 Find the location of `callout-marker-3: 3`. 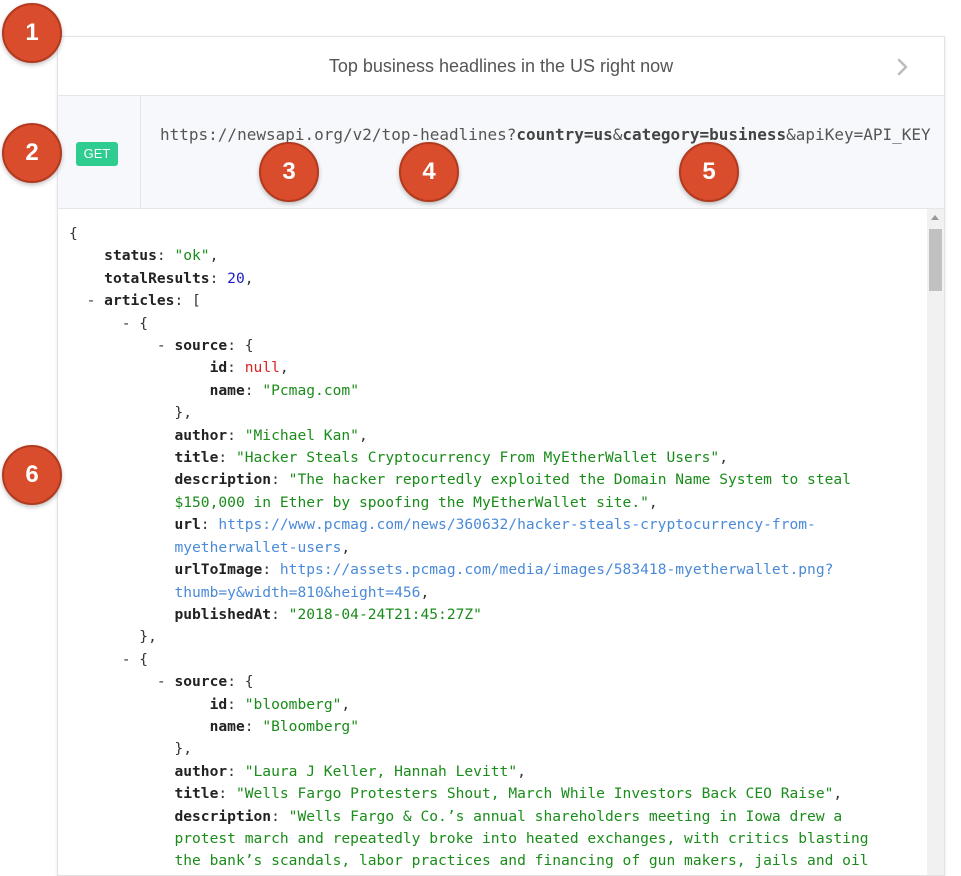

callout-marker-3: 3 is located at coordinates (289, 172).